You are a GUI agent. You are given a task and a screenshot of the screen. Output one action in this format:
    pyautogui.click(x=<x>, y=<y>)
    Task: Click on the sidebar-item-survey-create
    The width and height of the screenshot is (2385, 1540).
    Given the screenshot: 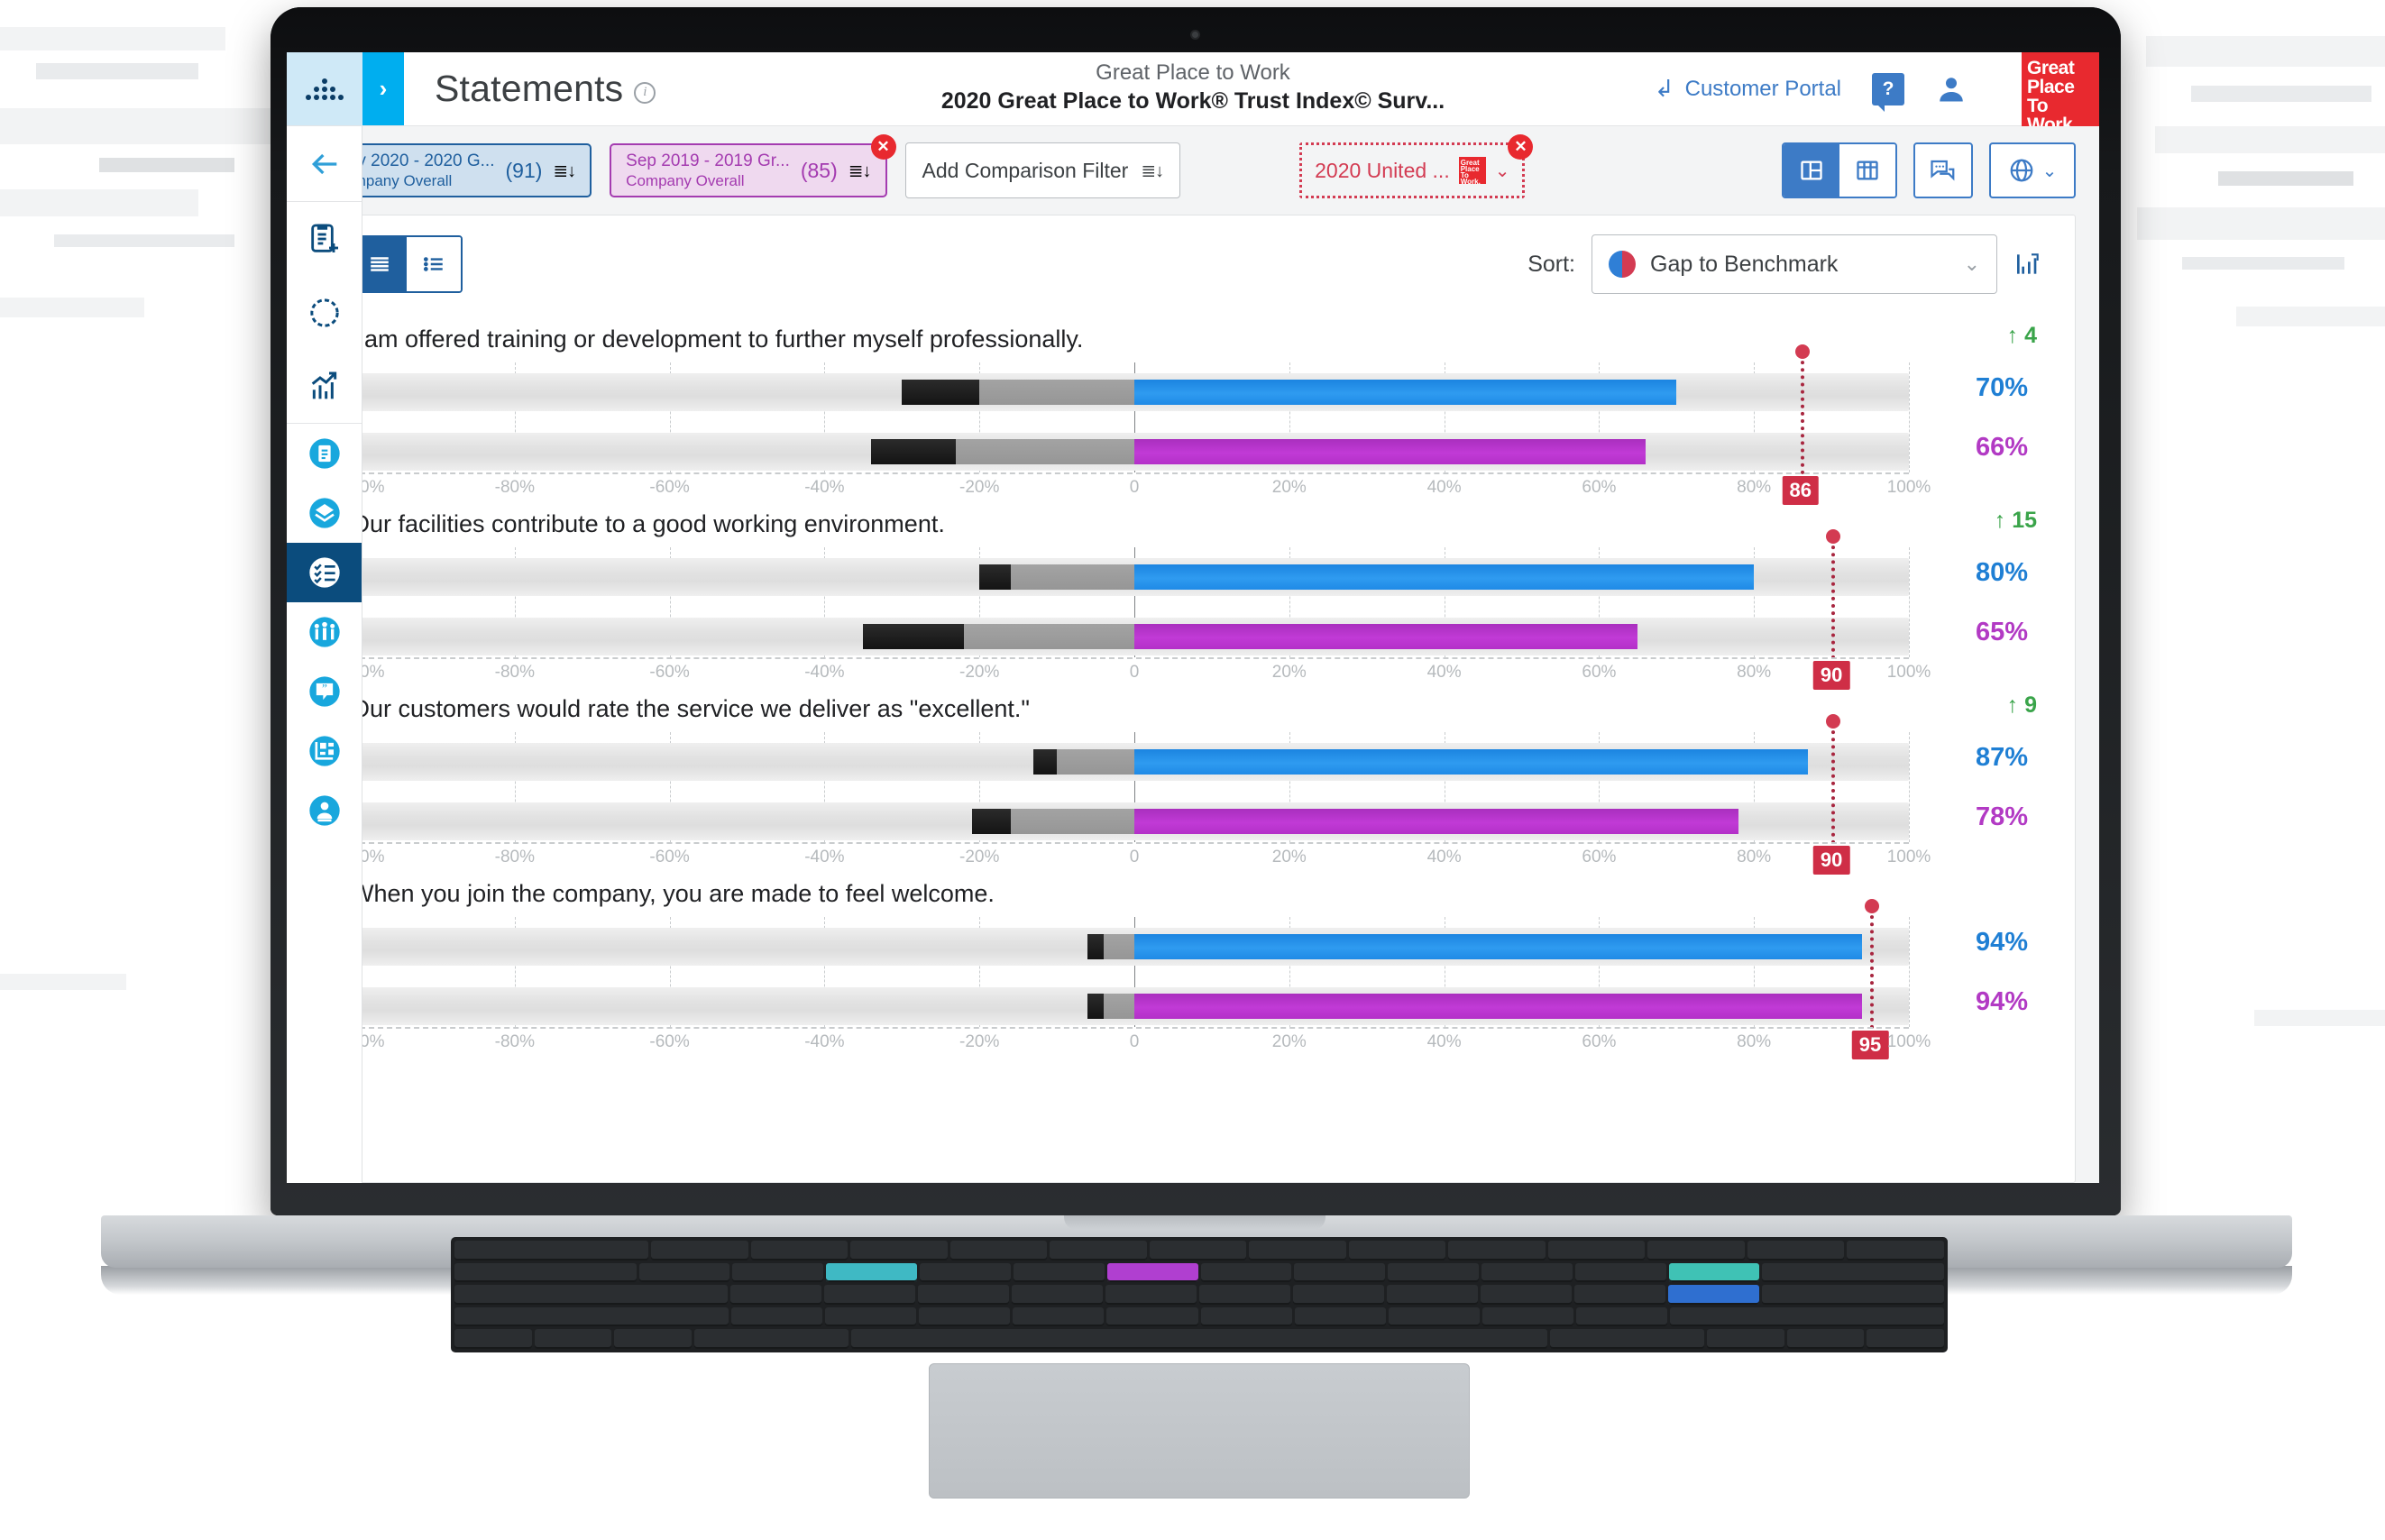 What is the action you would take?
    pyautogui.click(x=324, y=239)
    